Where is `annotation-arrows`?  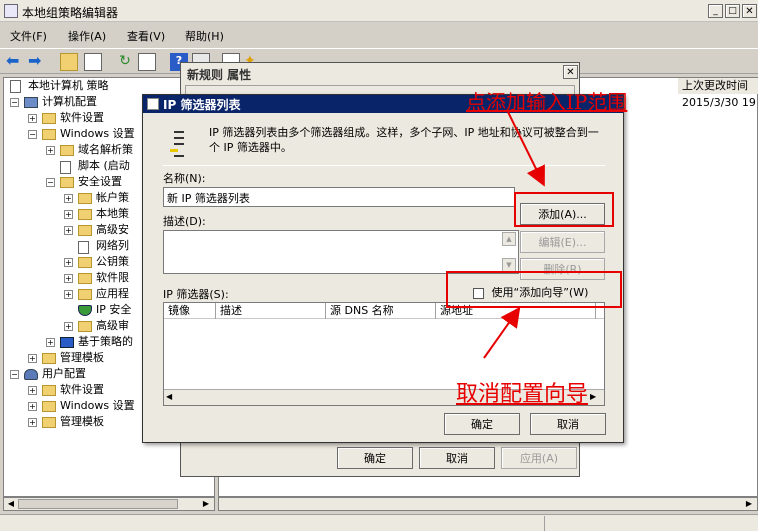 annotation-arrows is located at coordinates (514, 235).